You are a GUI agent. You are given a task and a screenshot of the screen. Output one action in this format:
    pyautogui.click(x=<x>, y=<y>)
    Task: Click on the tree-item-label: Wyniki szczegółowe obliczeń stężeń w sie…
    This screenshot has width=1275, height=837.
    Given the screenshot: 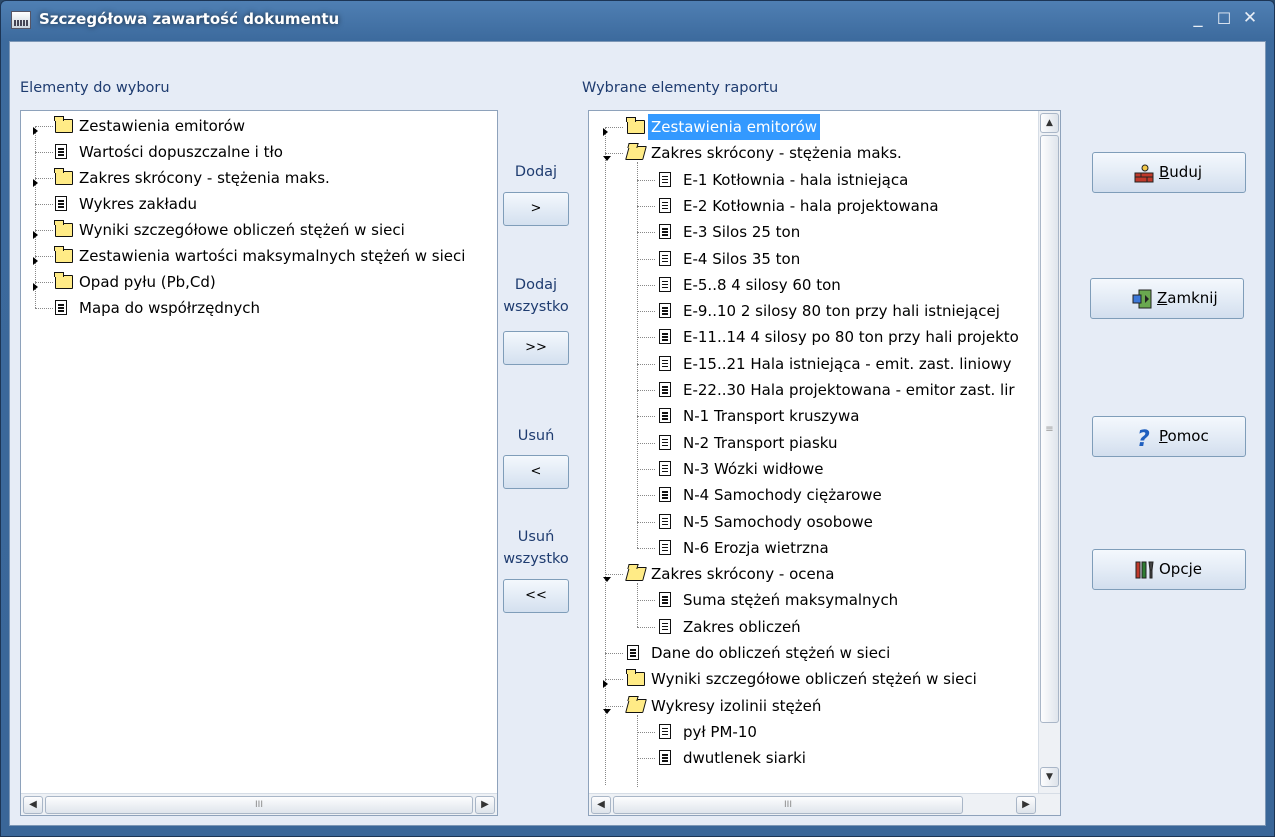 What is the action you would take?
    pyautogui.click(x=814, y=679)
    